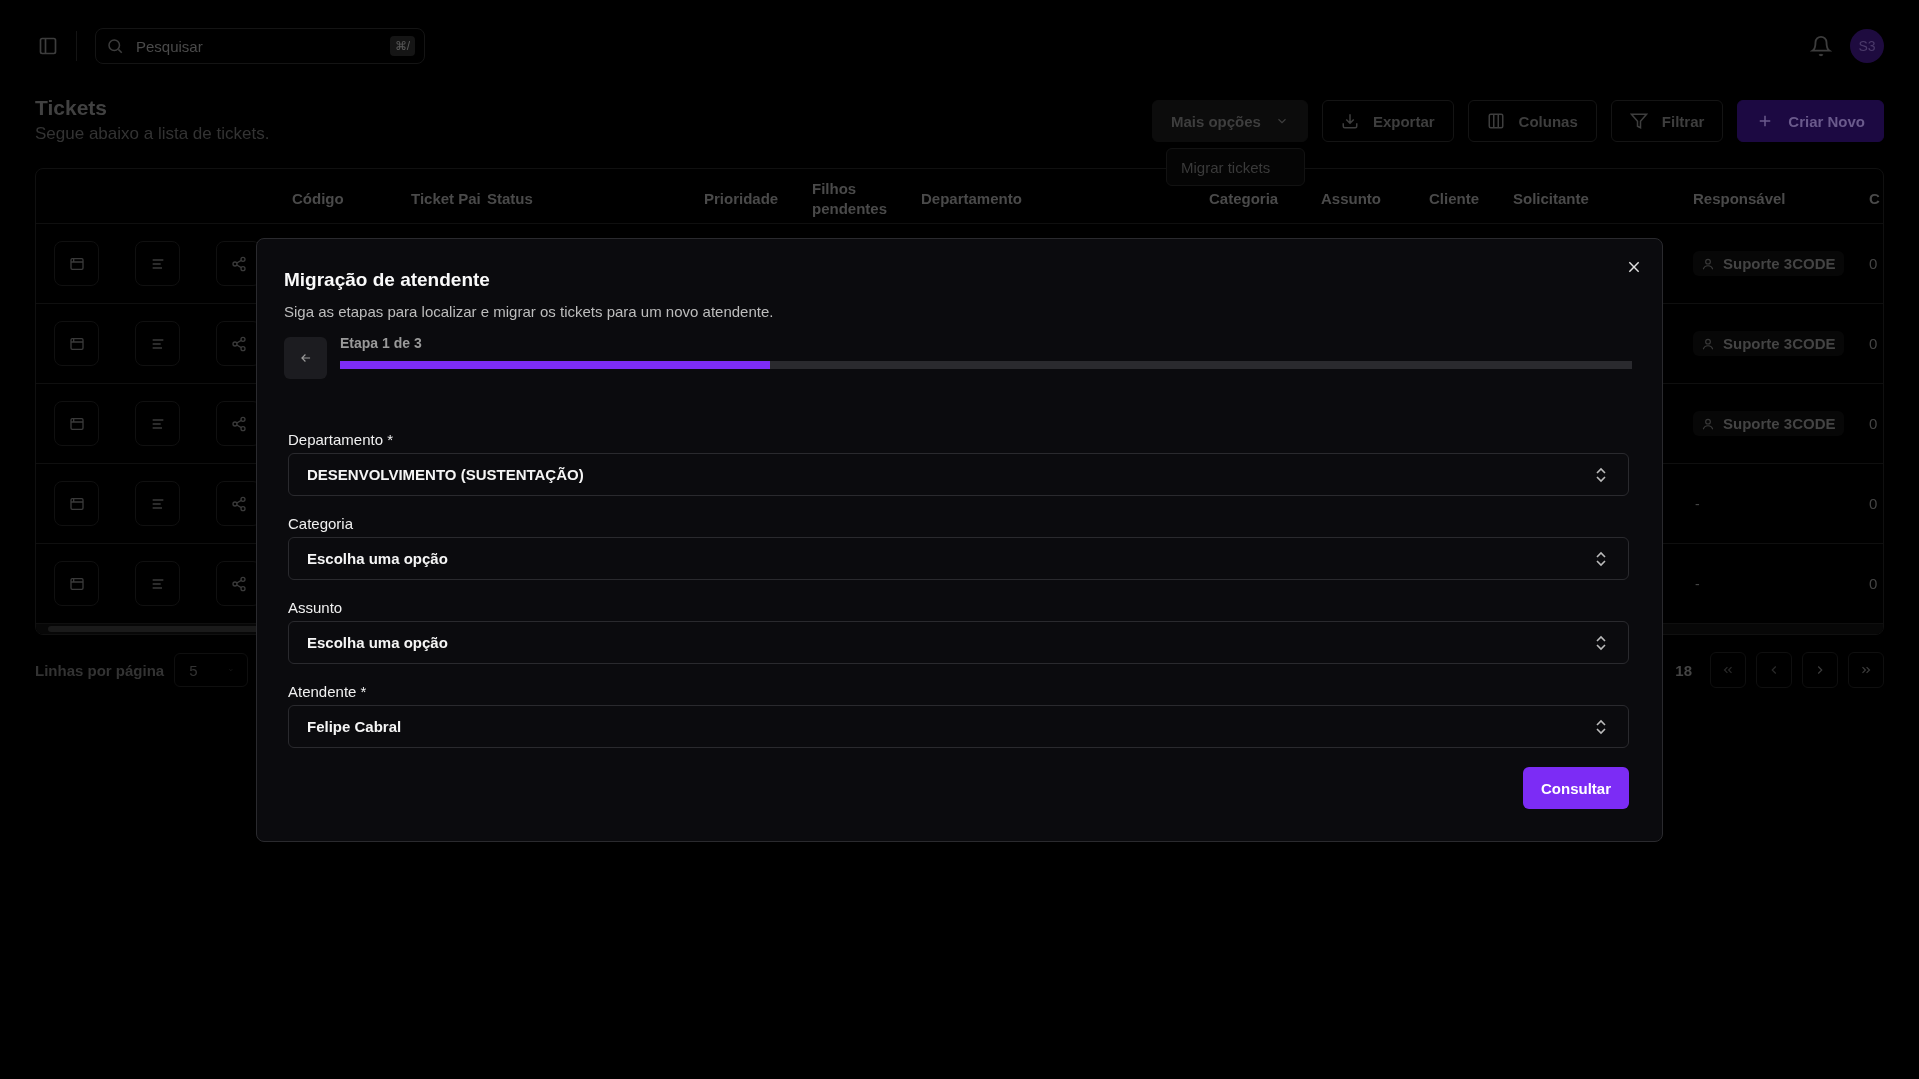  Describe the element at coordinates (849, 198) in the screenshot. I see `column-header: Filhos pendentes` at that location.